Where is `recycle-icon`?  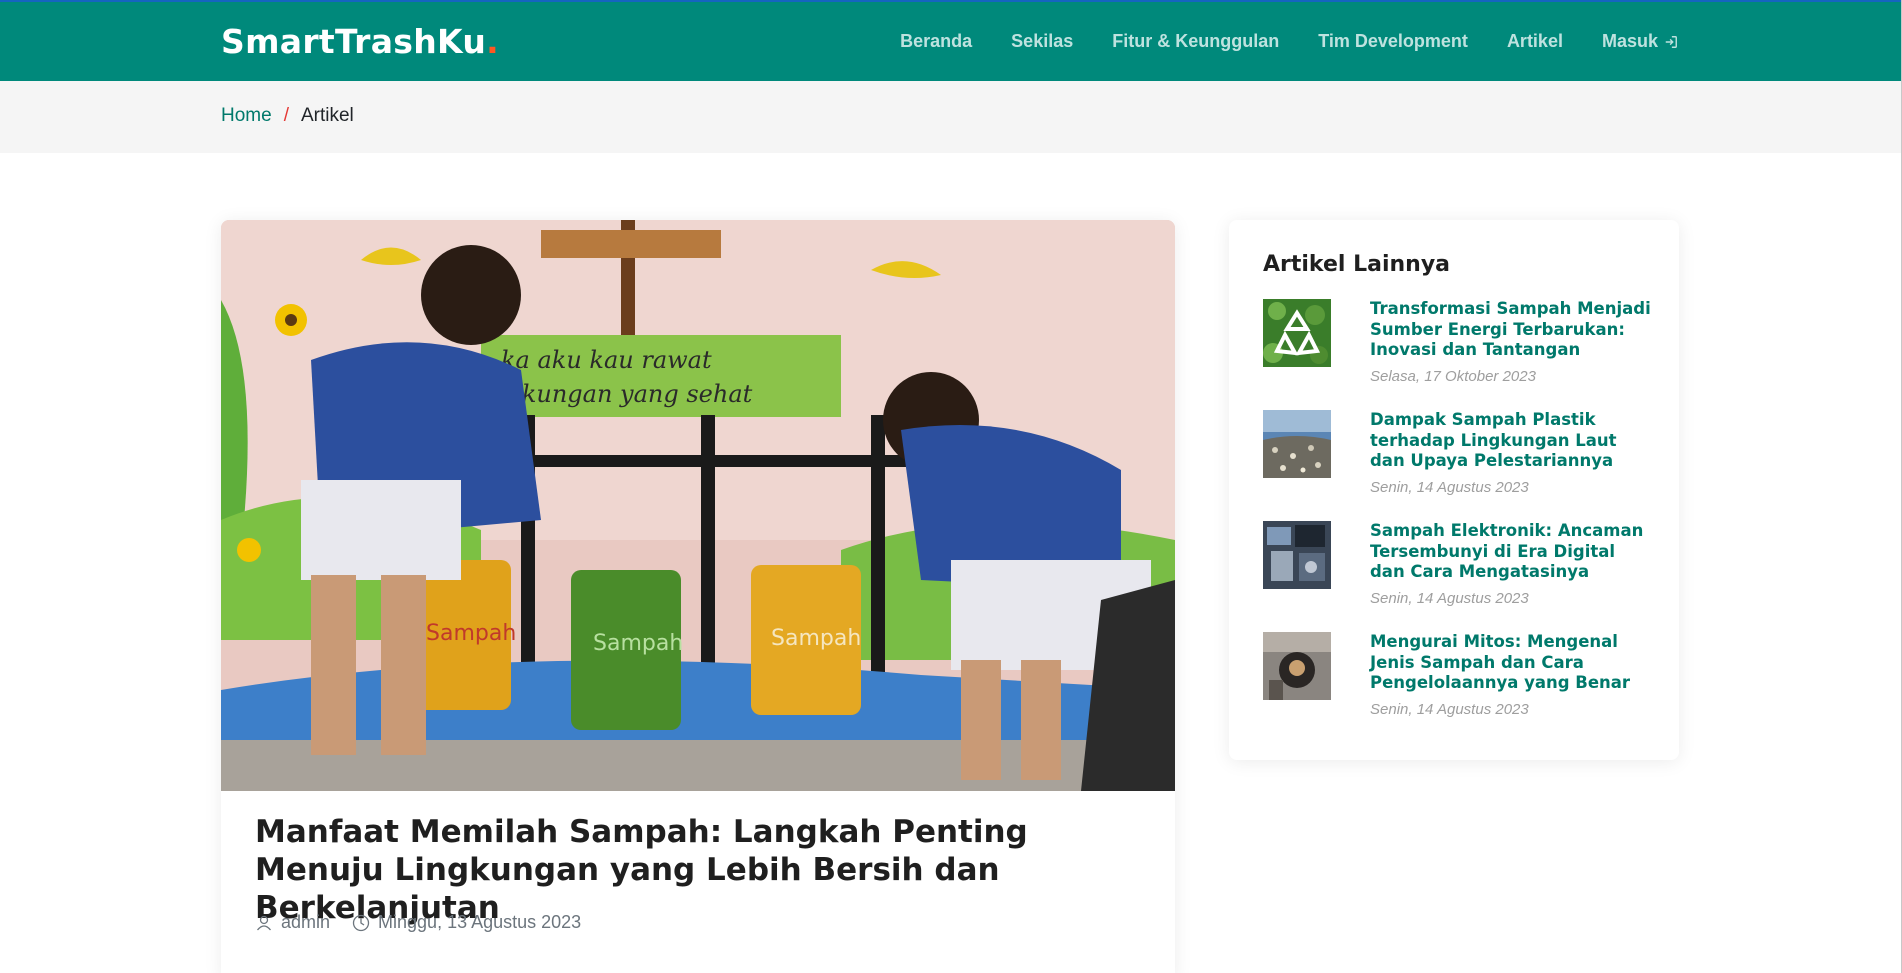
recycle-icon is located at coordinates (1297, 333).